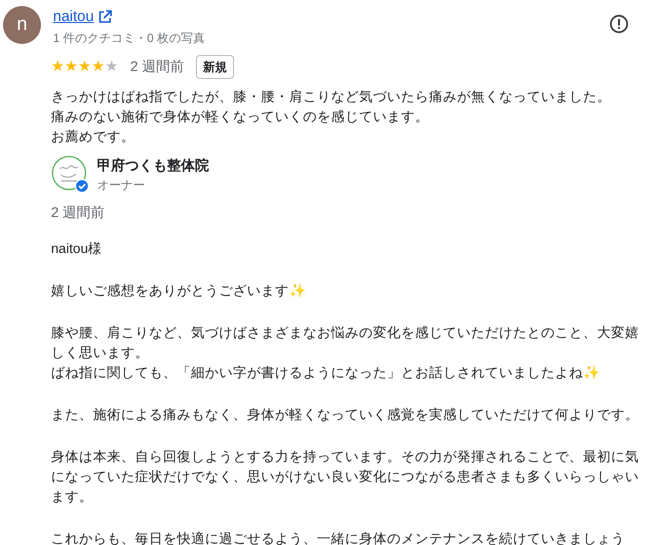  What do you see at coordinates (73, 17) in the screenshot?
I see `reviewer-name-link: naitou` at bounding box center [73, 17].